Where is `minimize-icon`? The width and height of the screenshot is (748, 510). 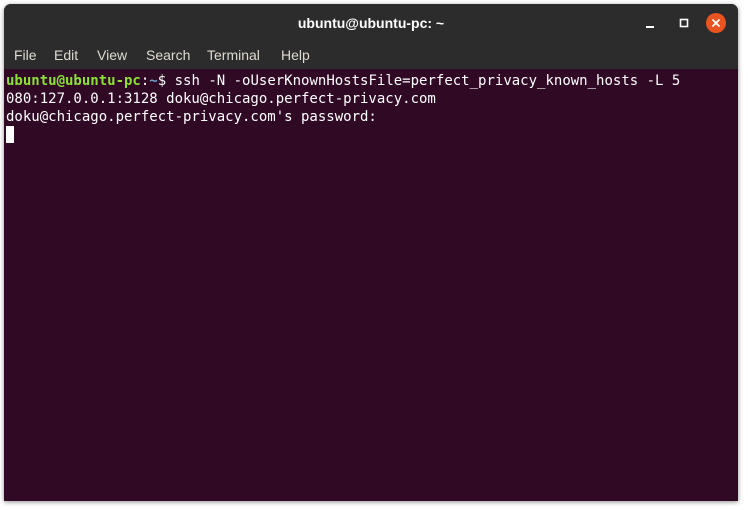 minimize-icon is located at coordinates (650, 27).